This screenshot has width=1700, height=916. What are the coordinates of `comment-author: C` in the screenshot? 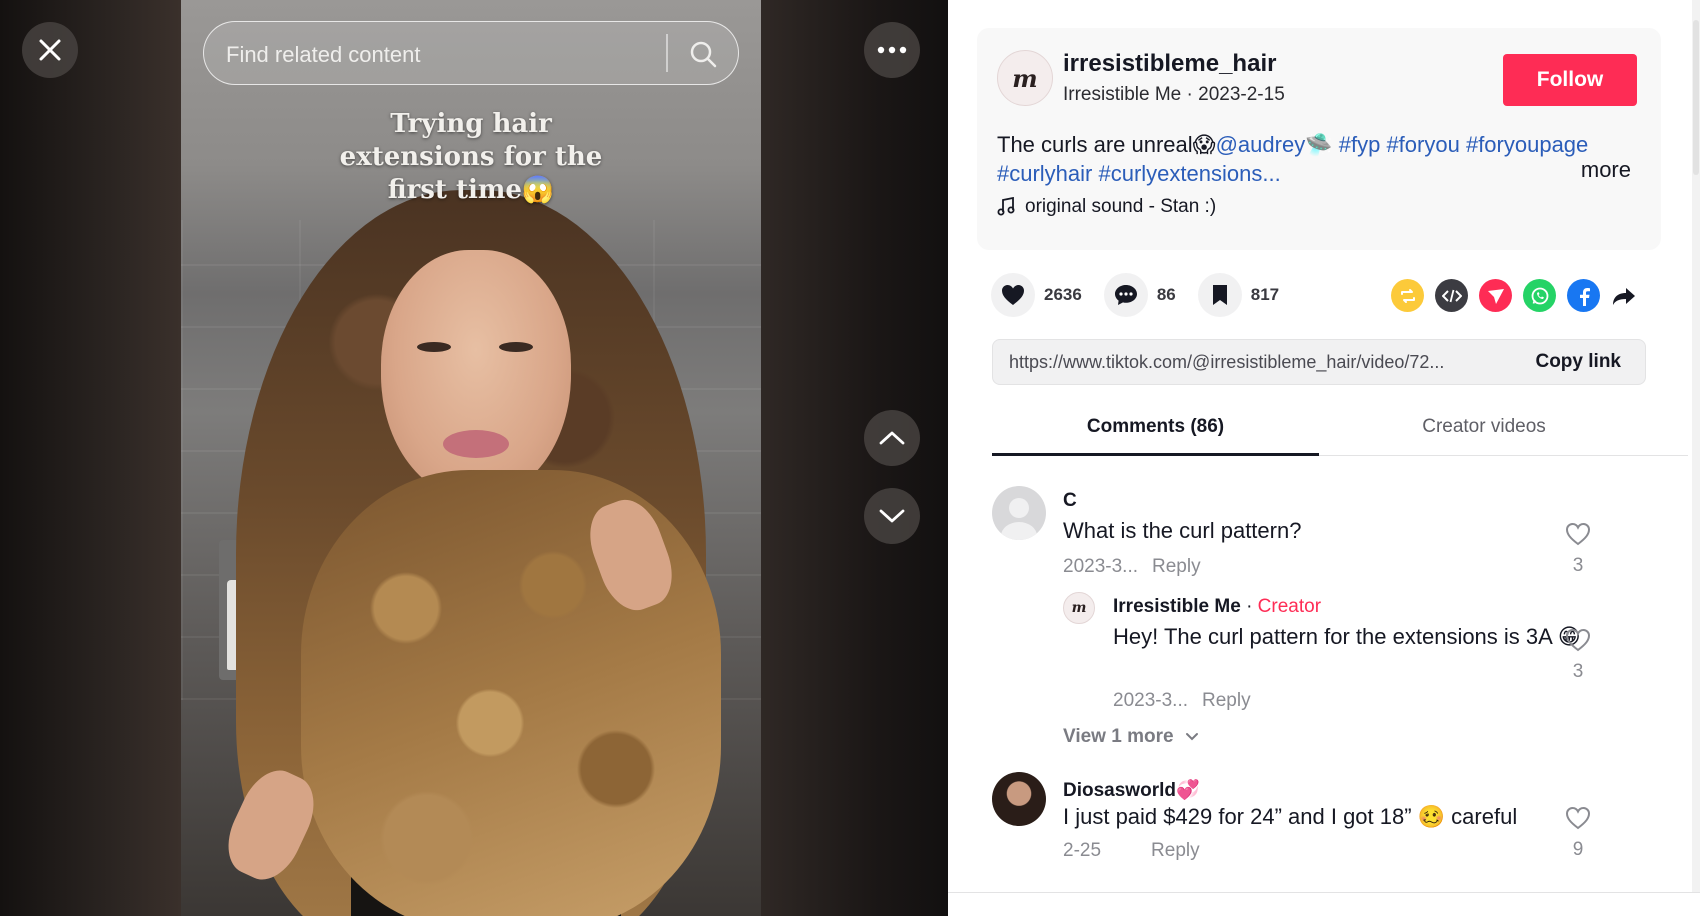 It's located at (1070, 501).